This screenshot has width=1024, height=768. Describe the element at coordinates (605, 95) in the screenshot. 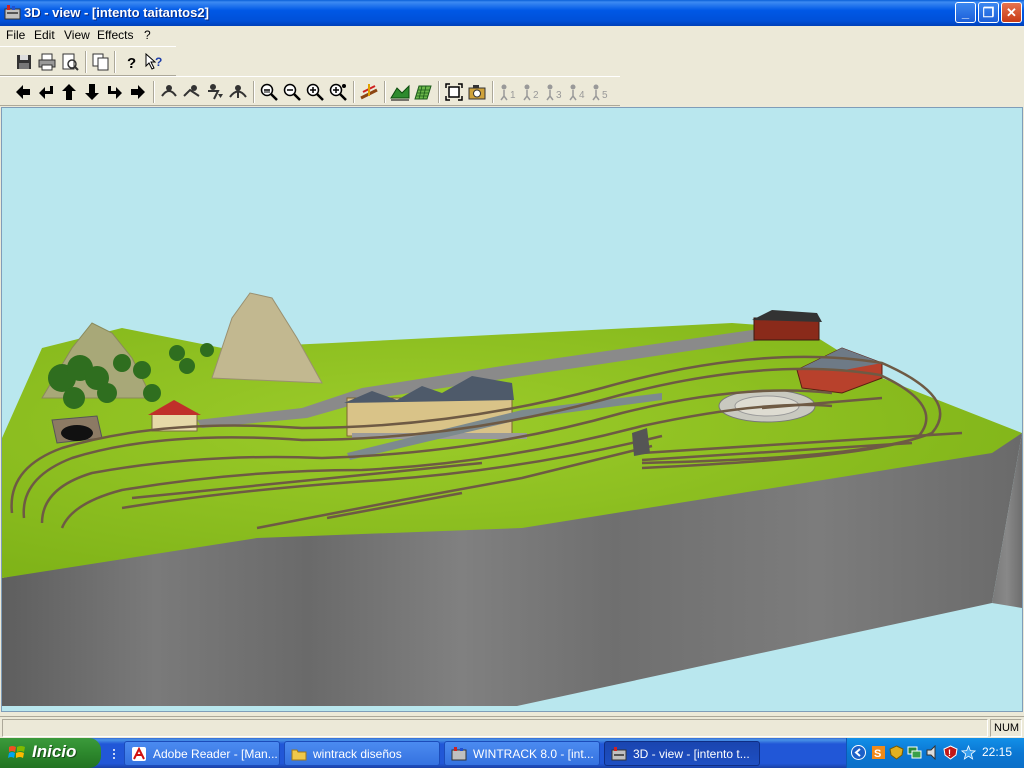

I see `svg-text: 5` at that location.